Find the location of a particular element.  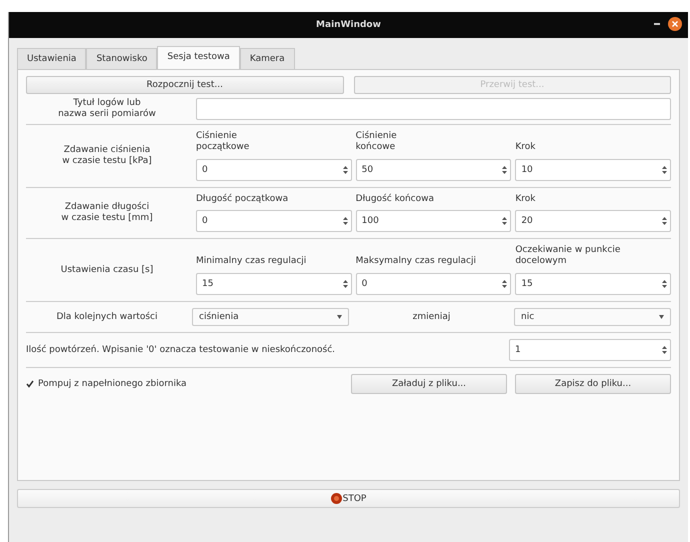

input-field is located at coordinates (433, 109).